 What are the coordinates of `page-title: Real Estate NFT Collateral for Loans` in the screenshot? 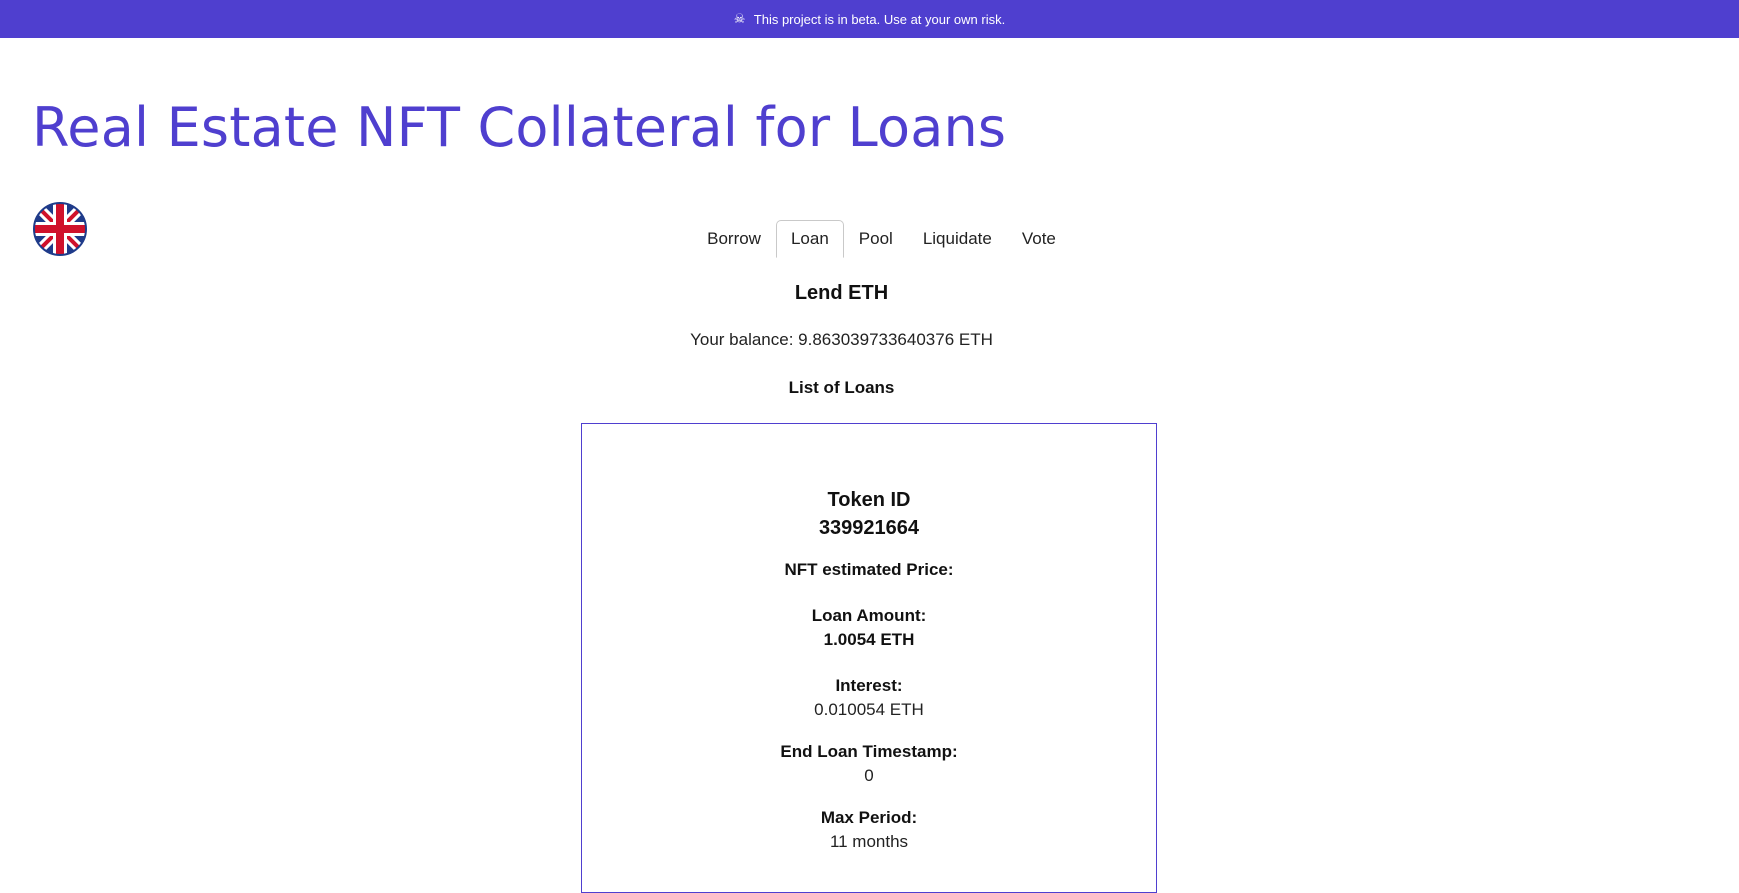 It's located at (519, 127).